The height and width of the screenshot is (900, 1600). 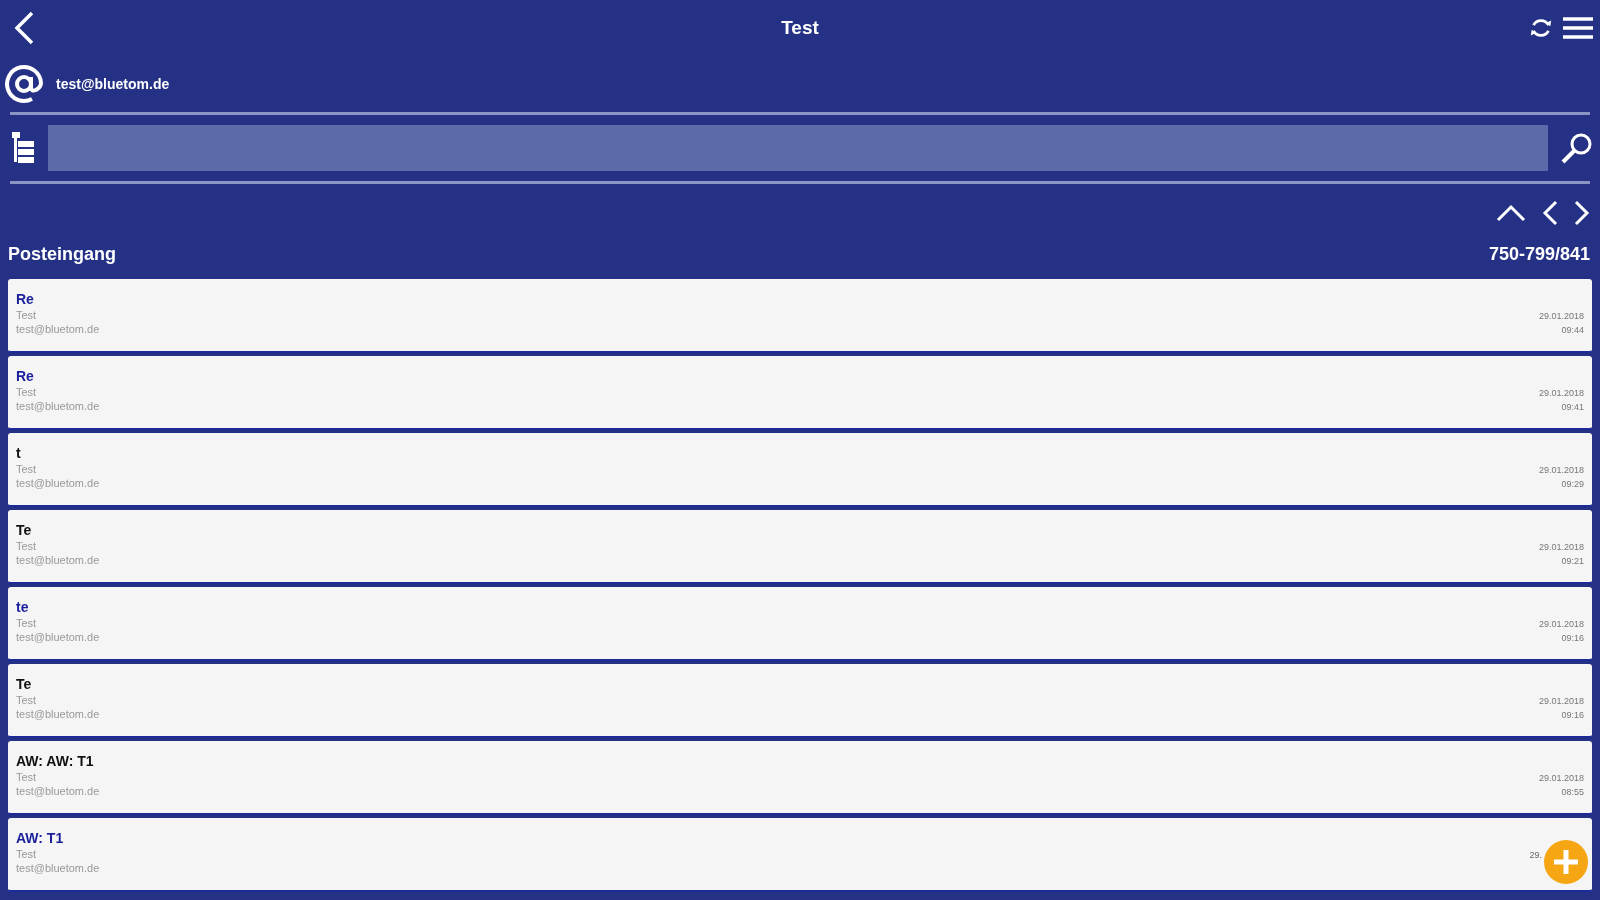 What do you see at coordinates (1582, 213) in the screenshot?
I see `chevron-right-icon` at bounding box center [1582, 213].